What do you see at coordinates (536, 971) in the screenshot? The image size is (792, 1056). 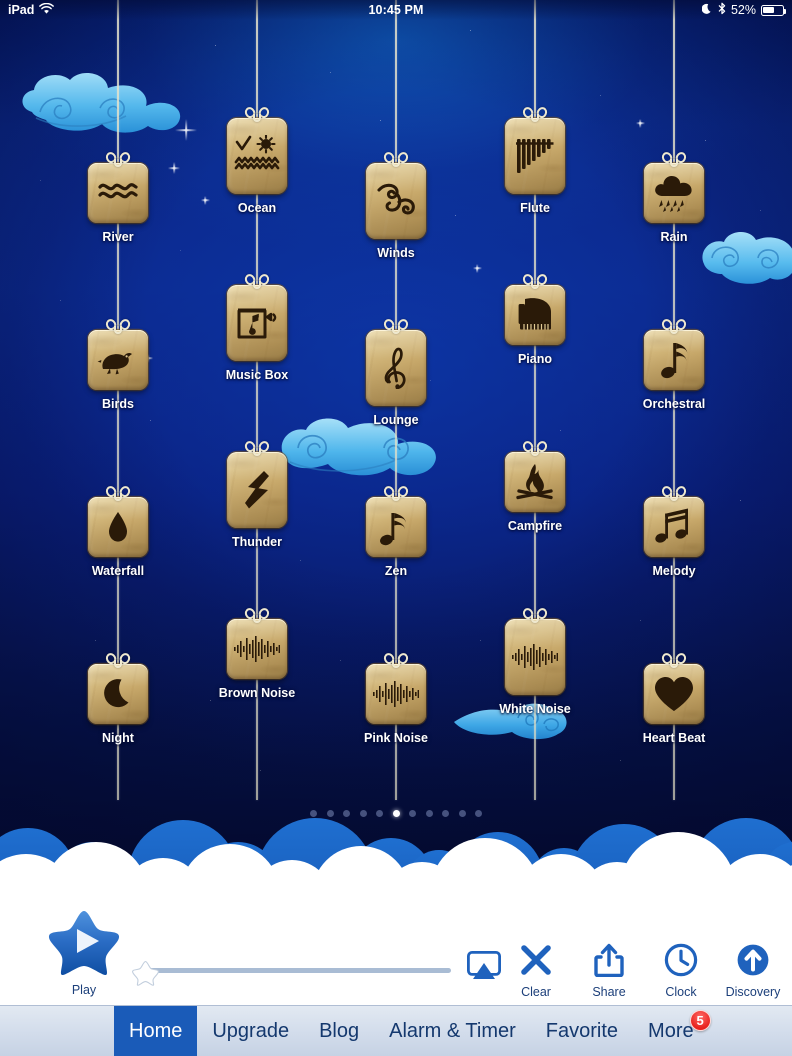 I see `clear-button: Clear` at bounding box center [536, 971].